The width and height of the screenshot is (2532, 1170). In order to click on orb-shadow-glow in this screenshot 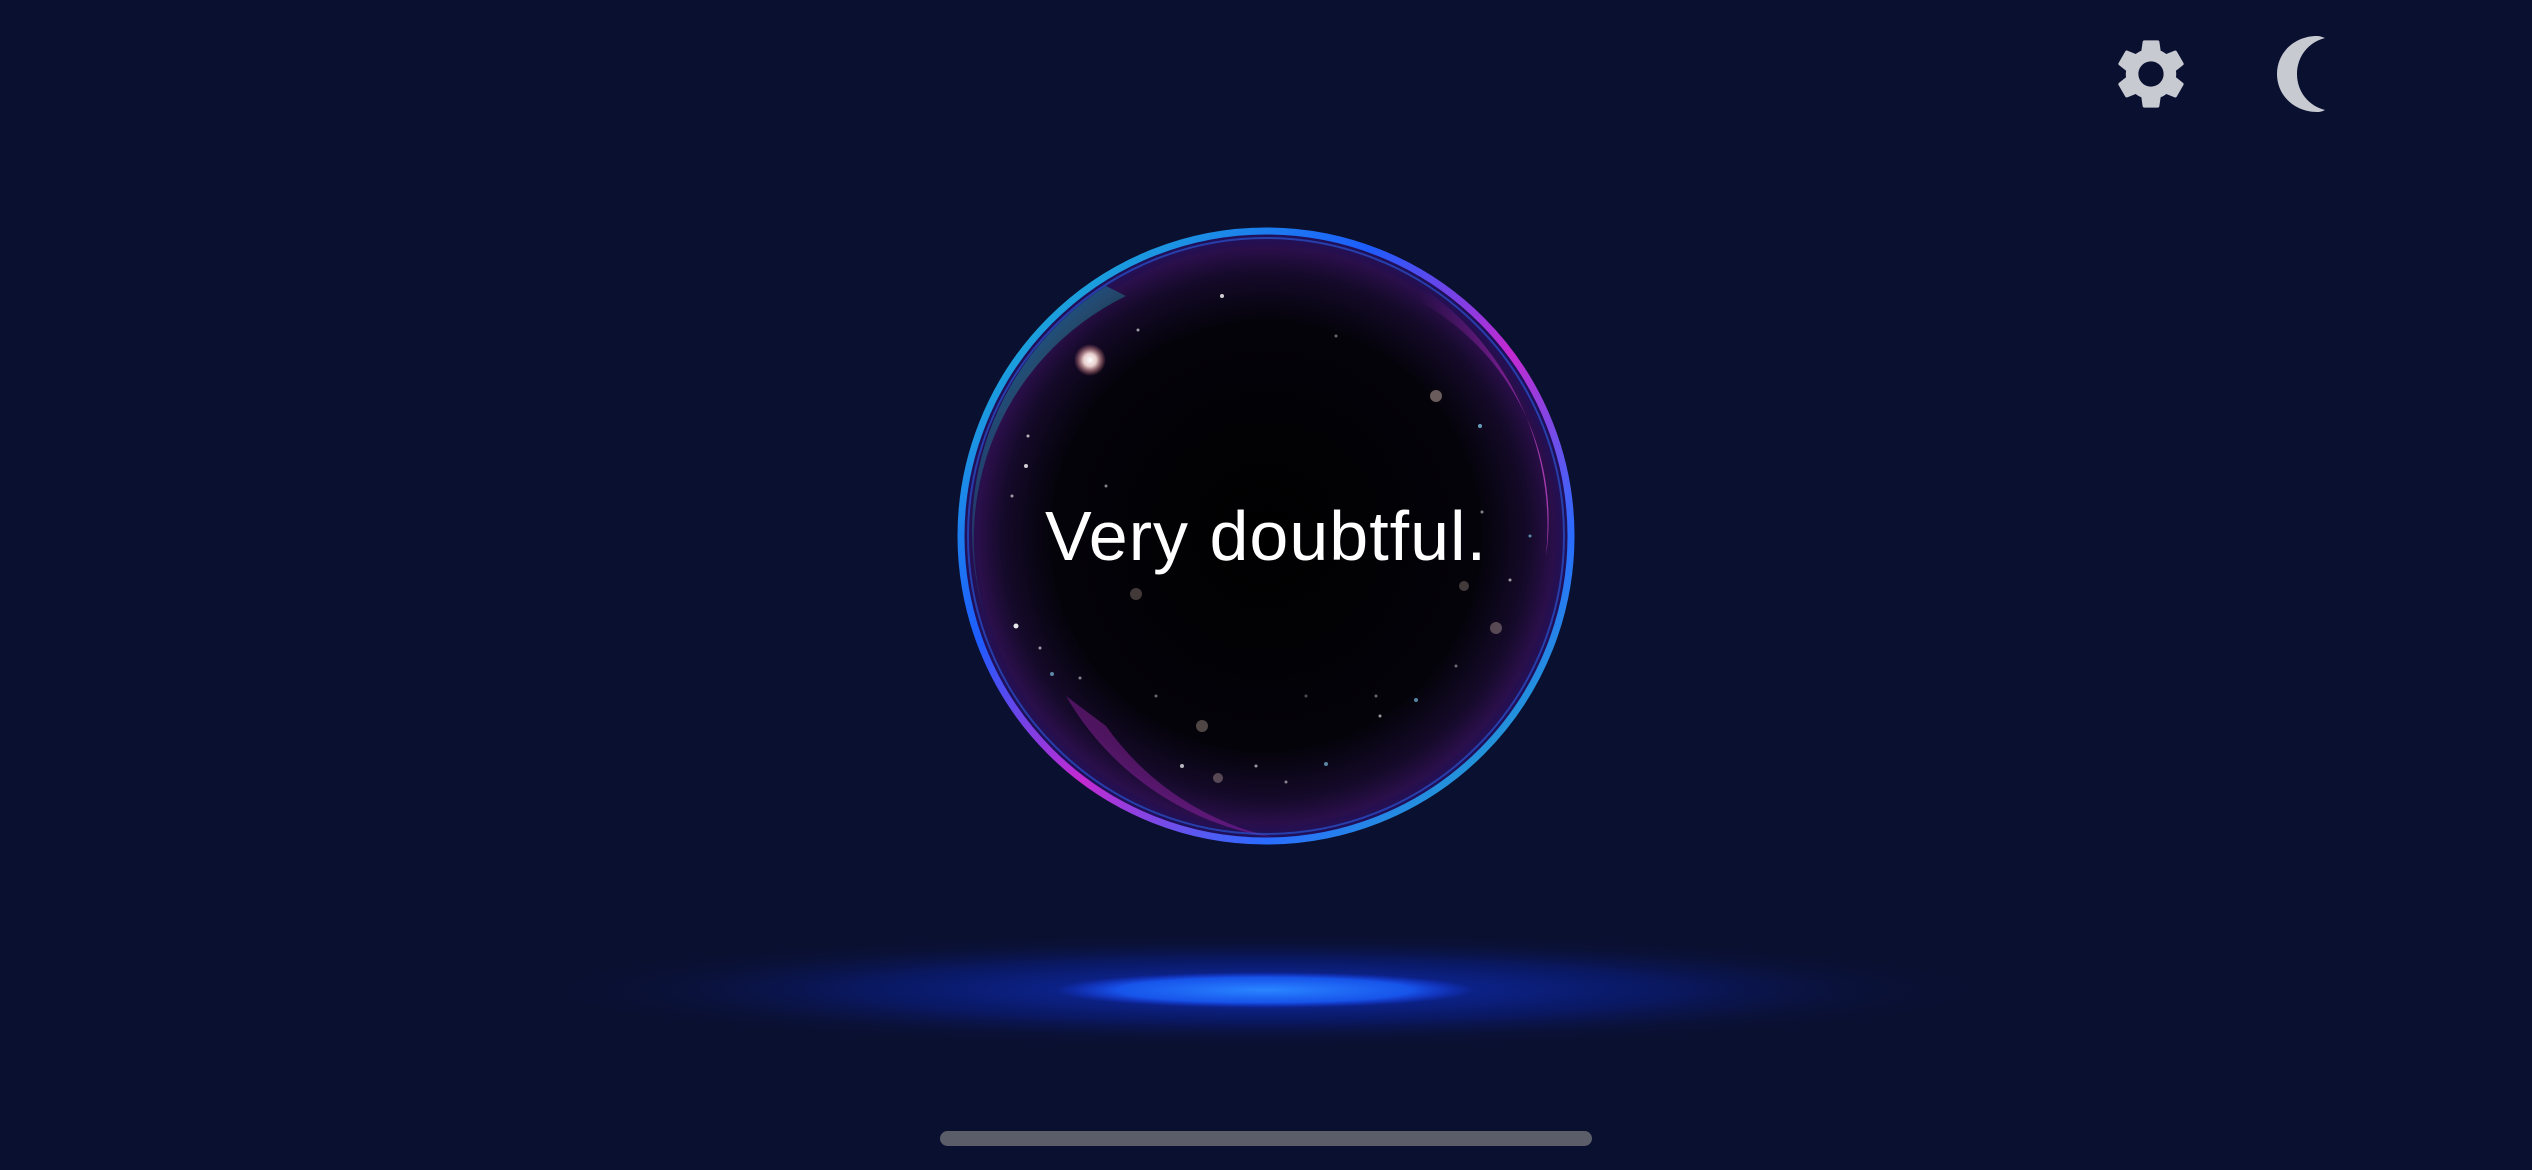, I will do `click(1265, 990)`.